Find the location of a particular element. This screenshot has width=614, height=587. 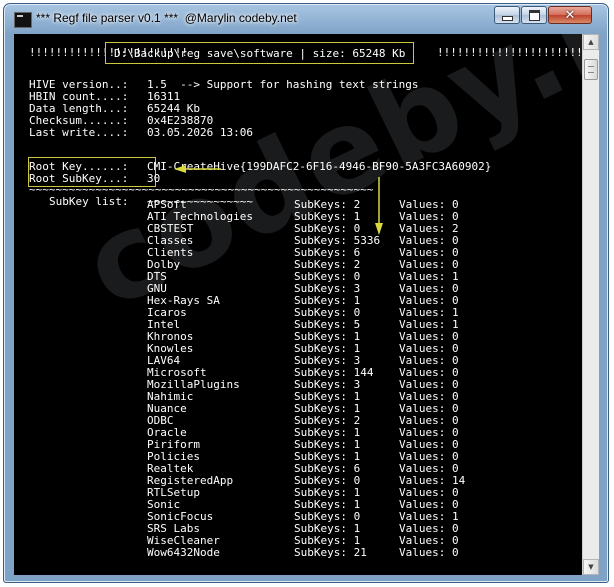

close-icon: ✕ is located at coordinates (570, 15).